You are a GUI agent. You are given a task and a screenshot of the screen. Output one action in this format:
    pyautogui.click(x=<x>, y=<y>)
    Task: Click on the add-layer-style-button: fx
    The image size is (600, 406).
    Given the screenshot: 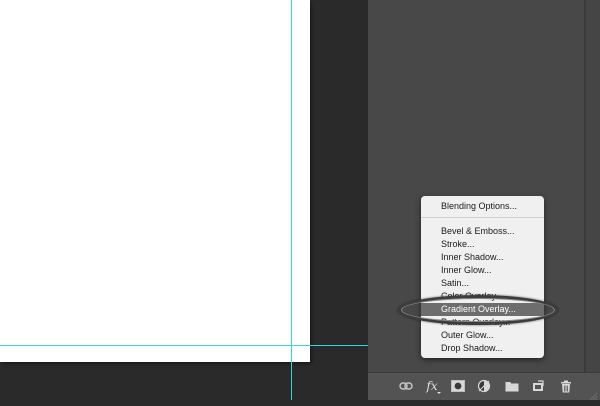 What is the action you would take?
    pyautogui.click(x=432, y=386)
    